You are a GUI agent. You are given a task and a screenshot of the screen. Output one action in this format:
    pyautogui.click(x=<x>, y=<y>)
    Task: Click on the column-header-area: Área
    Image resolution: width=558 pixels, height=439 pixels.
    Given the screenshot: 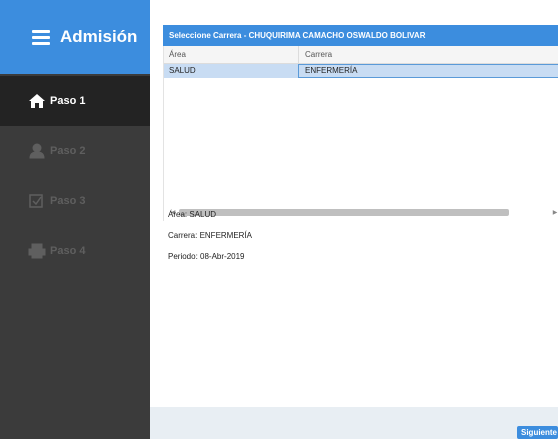 What is the action you would take?
    pyautogui.click(x=229, y=55)
    